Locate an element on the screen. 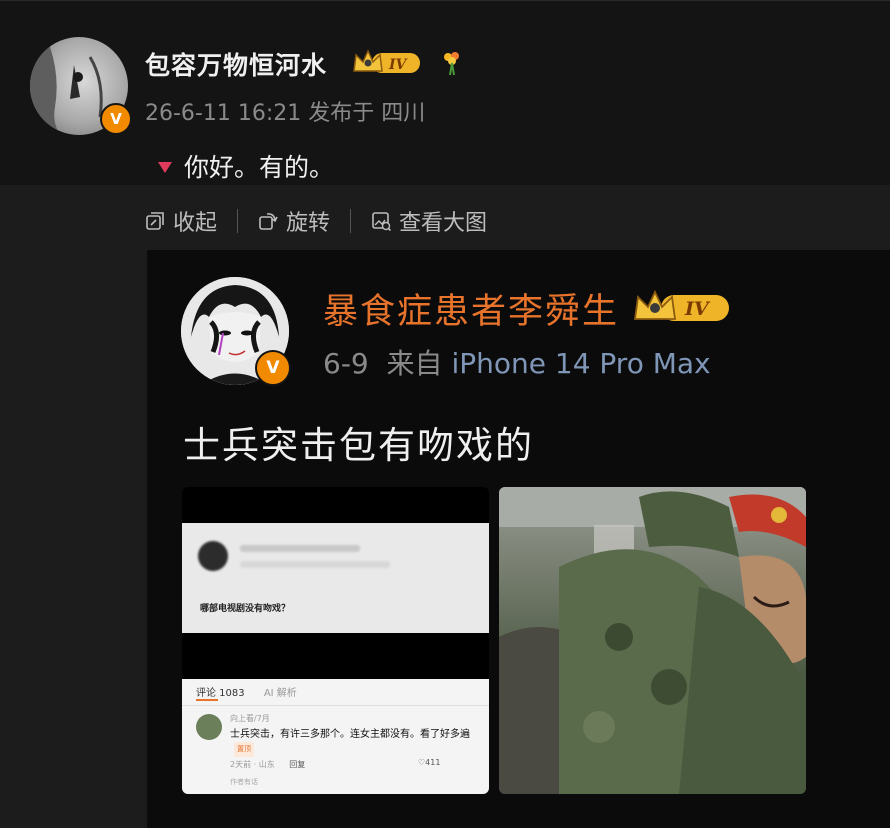 Image resolution: width=890 pixels, height=828 pixels. collapse-icon is located at coordinates (155, 221).